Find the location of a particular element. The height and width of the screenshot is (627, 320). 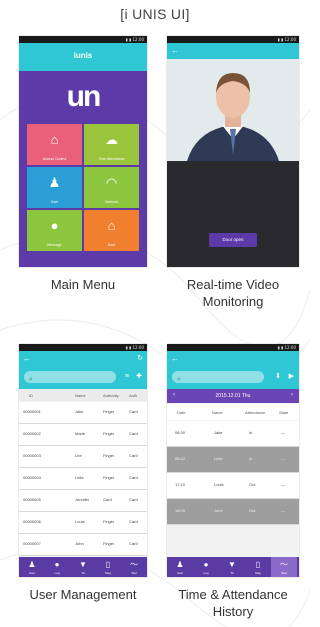

tab-label: Log is located at coordinates (206, 573).